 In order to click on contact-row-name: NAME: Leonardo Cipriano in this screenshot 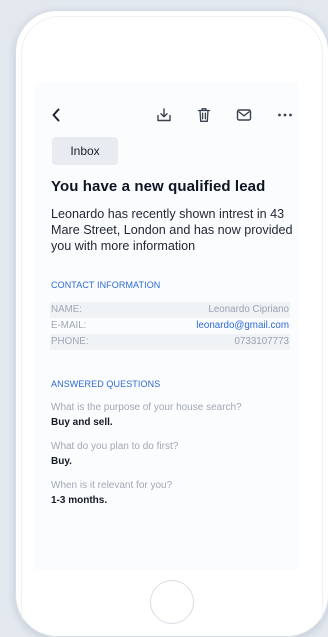, I will do `click(170, 310)`.